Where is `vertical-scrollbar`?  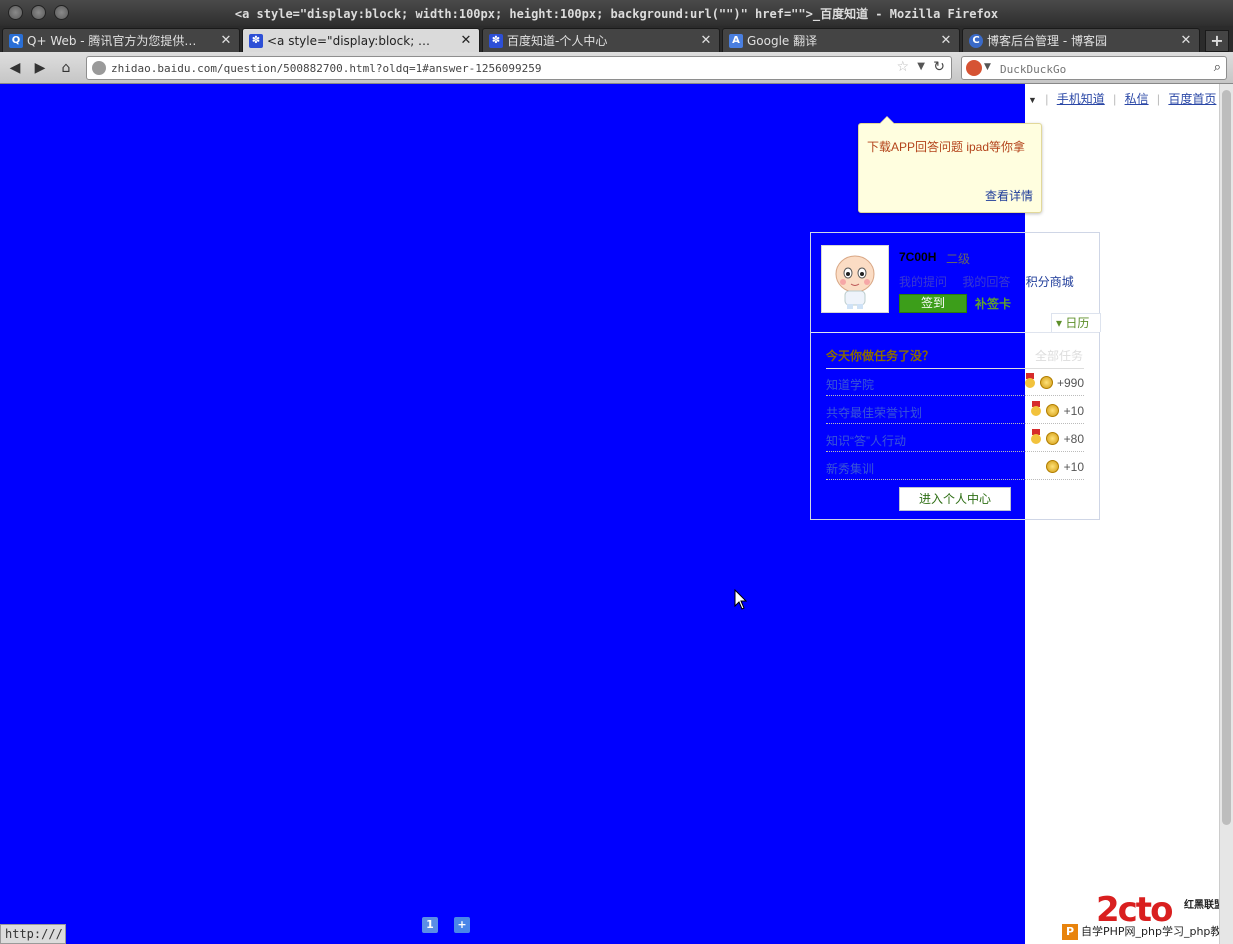
vertical-scrollbar is located at coordinates (1226, 514).